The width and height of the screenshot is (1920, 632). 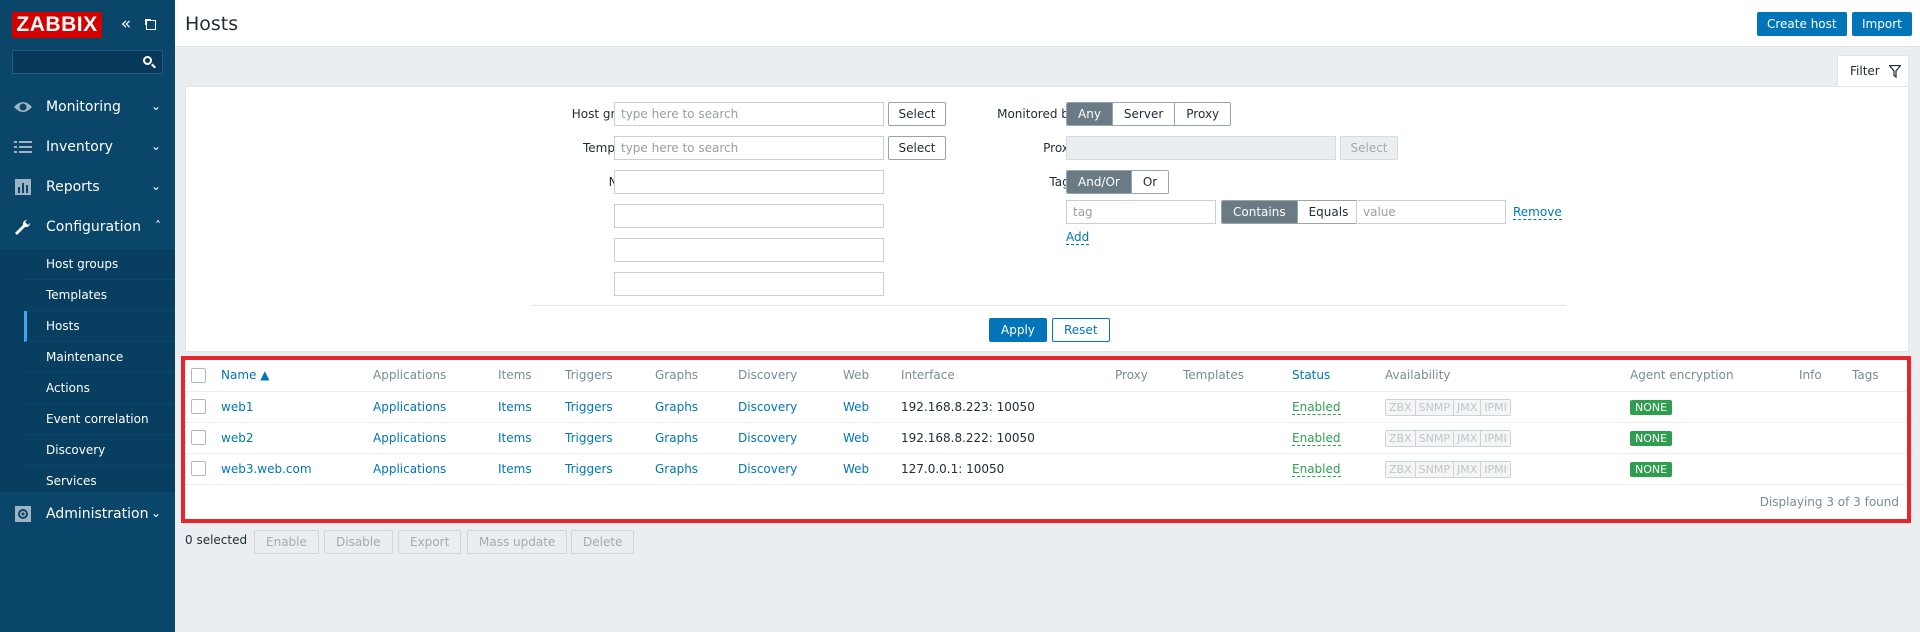 I want to click on apply-button: Apply, so click(x=1018, y=330).